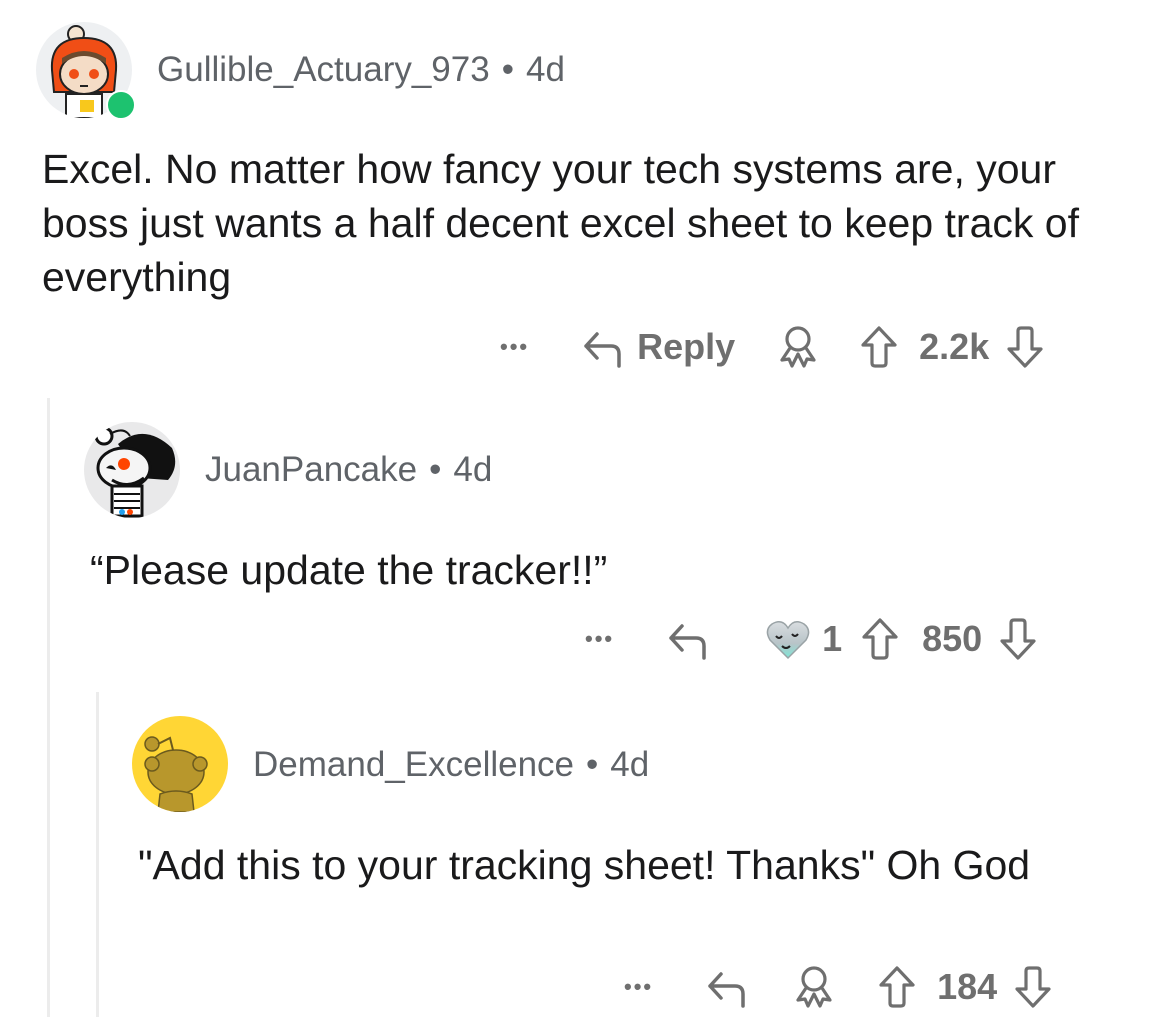  I want to click on award-button: 1, so click(803, 639).